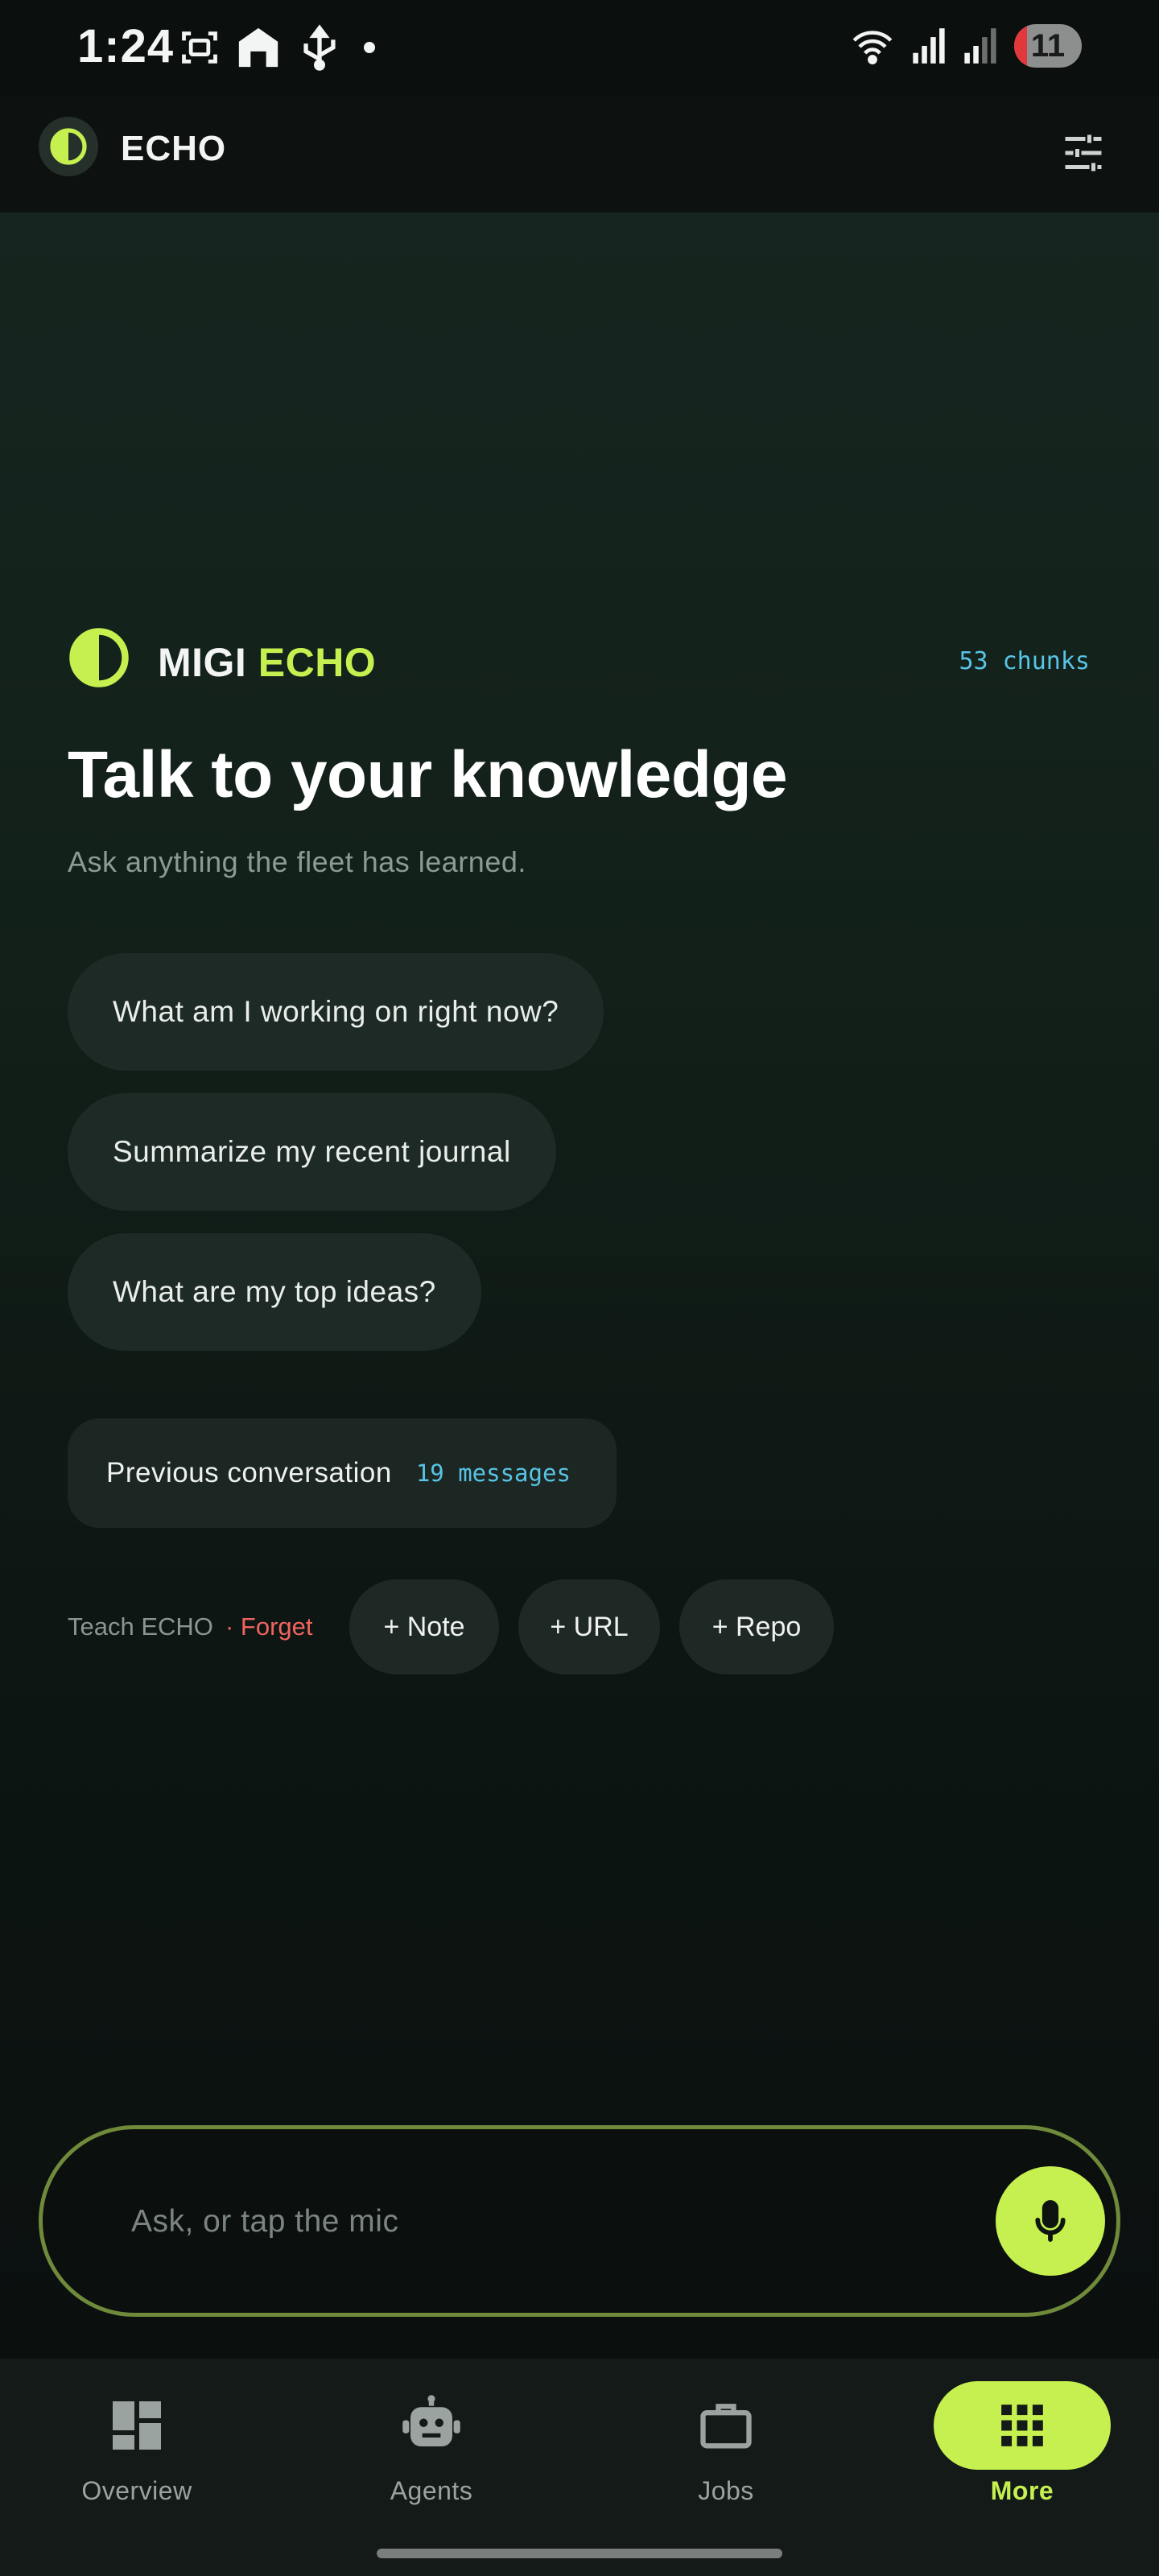 The height and width of the screenshot is (2576, 1159). I want to click on page-title: Talk to your knowledge, so click(428, 774).